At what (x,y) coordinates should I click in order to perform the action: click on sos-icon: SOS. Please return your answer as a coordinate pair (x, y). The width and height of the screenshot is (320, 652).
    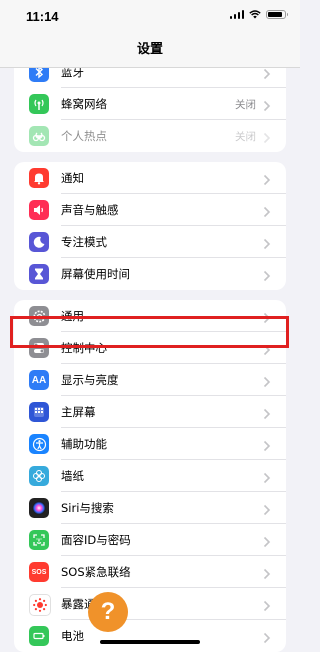
    Looking at the image, I should click on (39, 572).